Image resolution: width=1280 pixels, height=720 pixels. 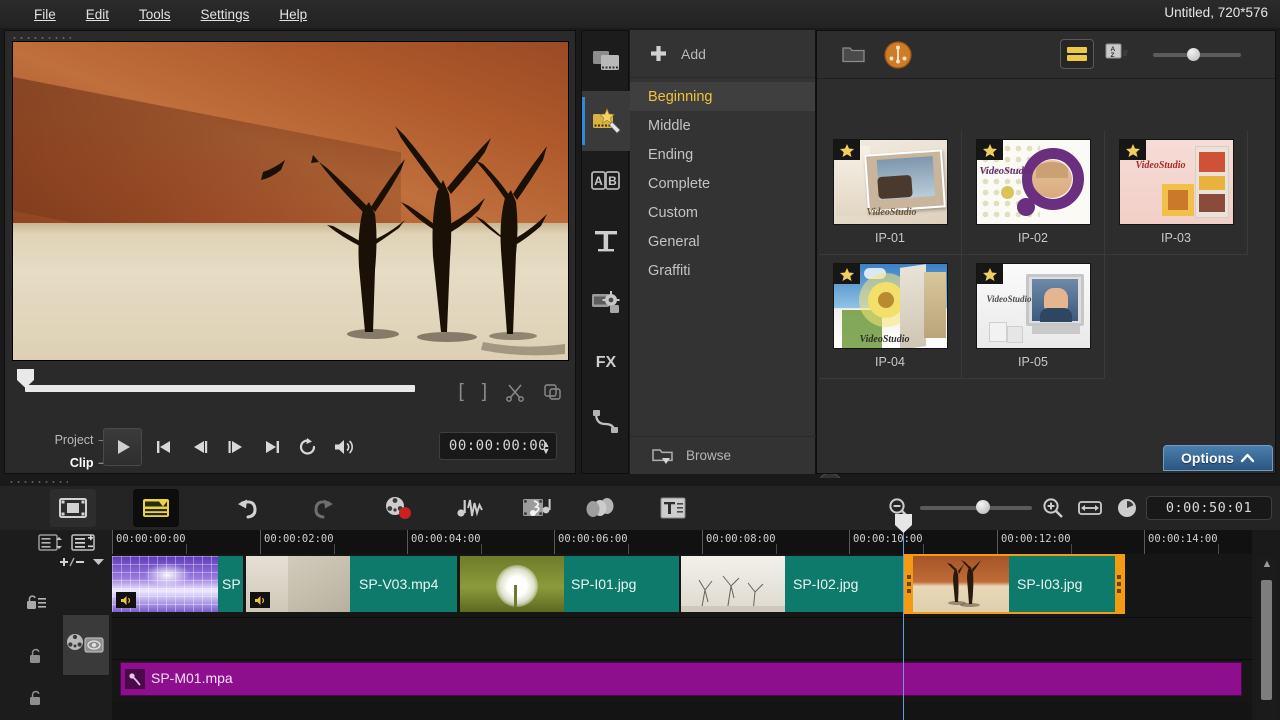 I want to click on project-duration-field: 0:00:50:01, so click(x=1209, y=508).